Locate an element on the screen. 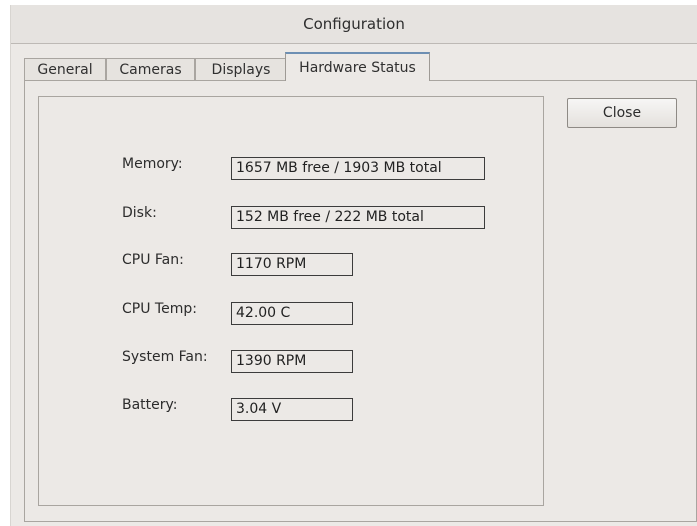  tab-displays: Displays is located at coordinates (241, 69).